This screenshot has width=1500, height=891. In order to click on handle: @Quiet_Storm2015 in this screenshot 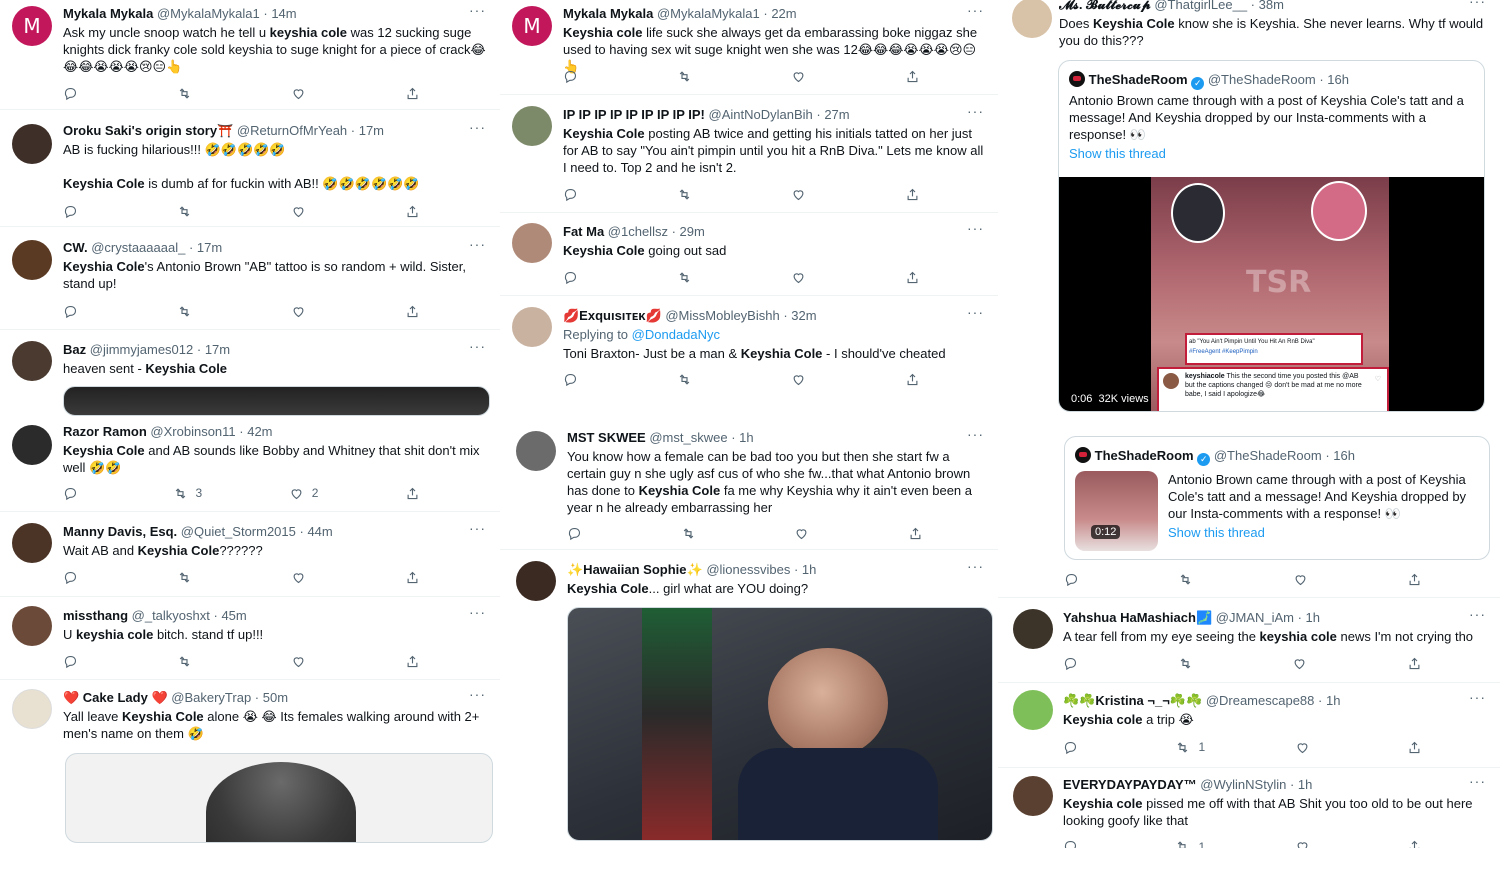, I will do `click(238, 531)`.